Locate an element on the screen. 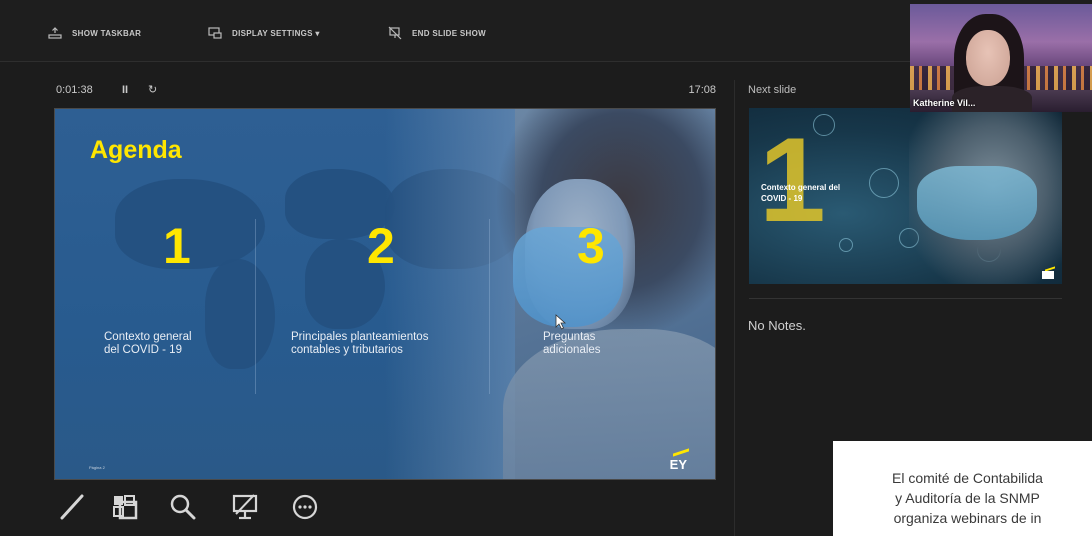 This screenshot has width=1092, height=536. display-settings-button: DISPLAY SETTINGS ▾ is located at coordinates (264, 33).